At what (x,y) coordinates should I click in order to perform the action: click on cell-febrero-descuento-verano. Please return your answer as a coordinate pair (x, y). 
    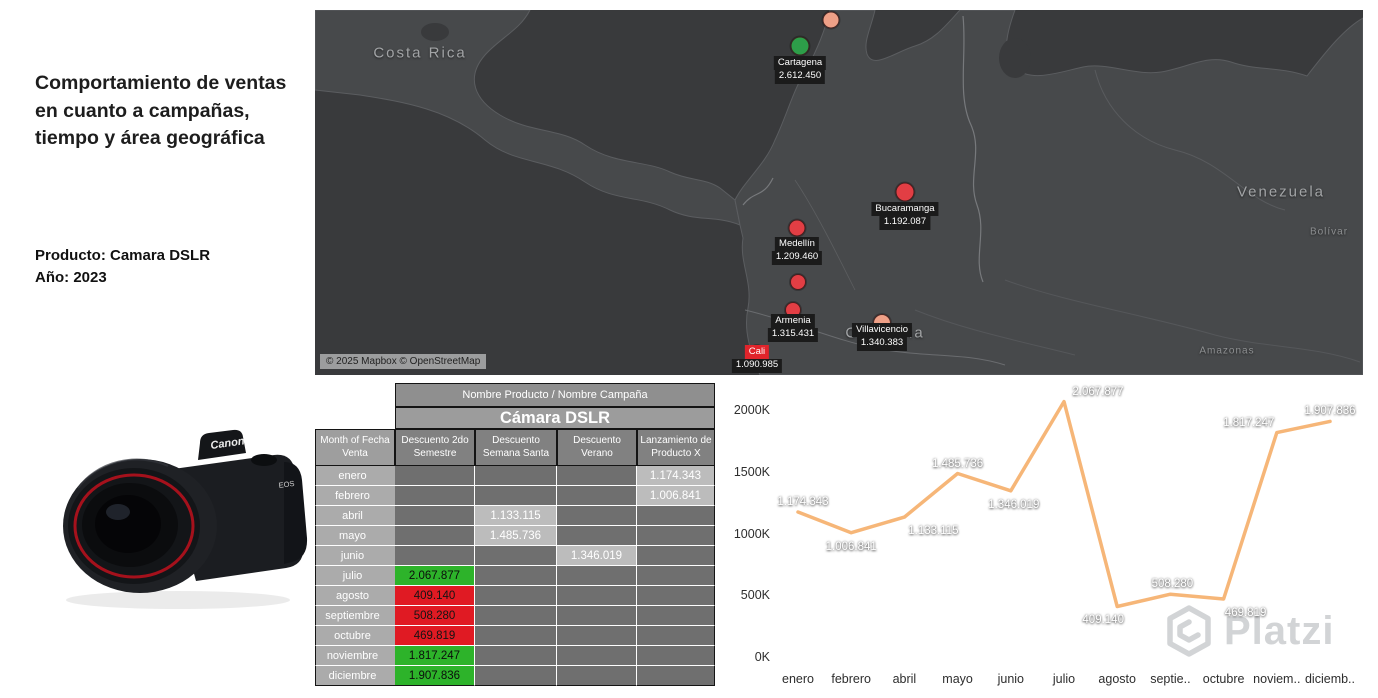
    Looking at the image, I should click on (597, 496).